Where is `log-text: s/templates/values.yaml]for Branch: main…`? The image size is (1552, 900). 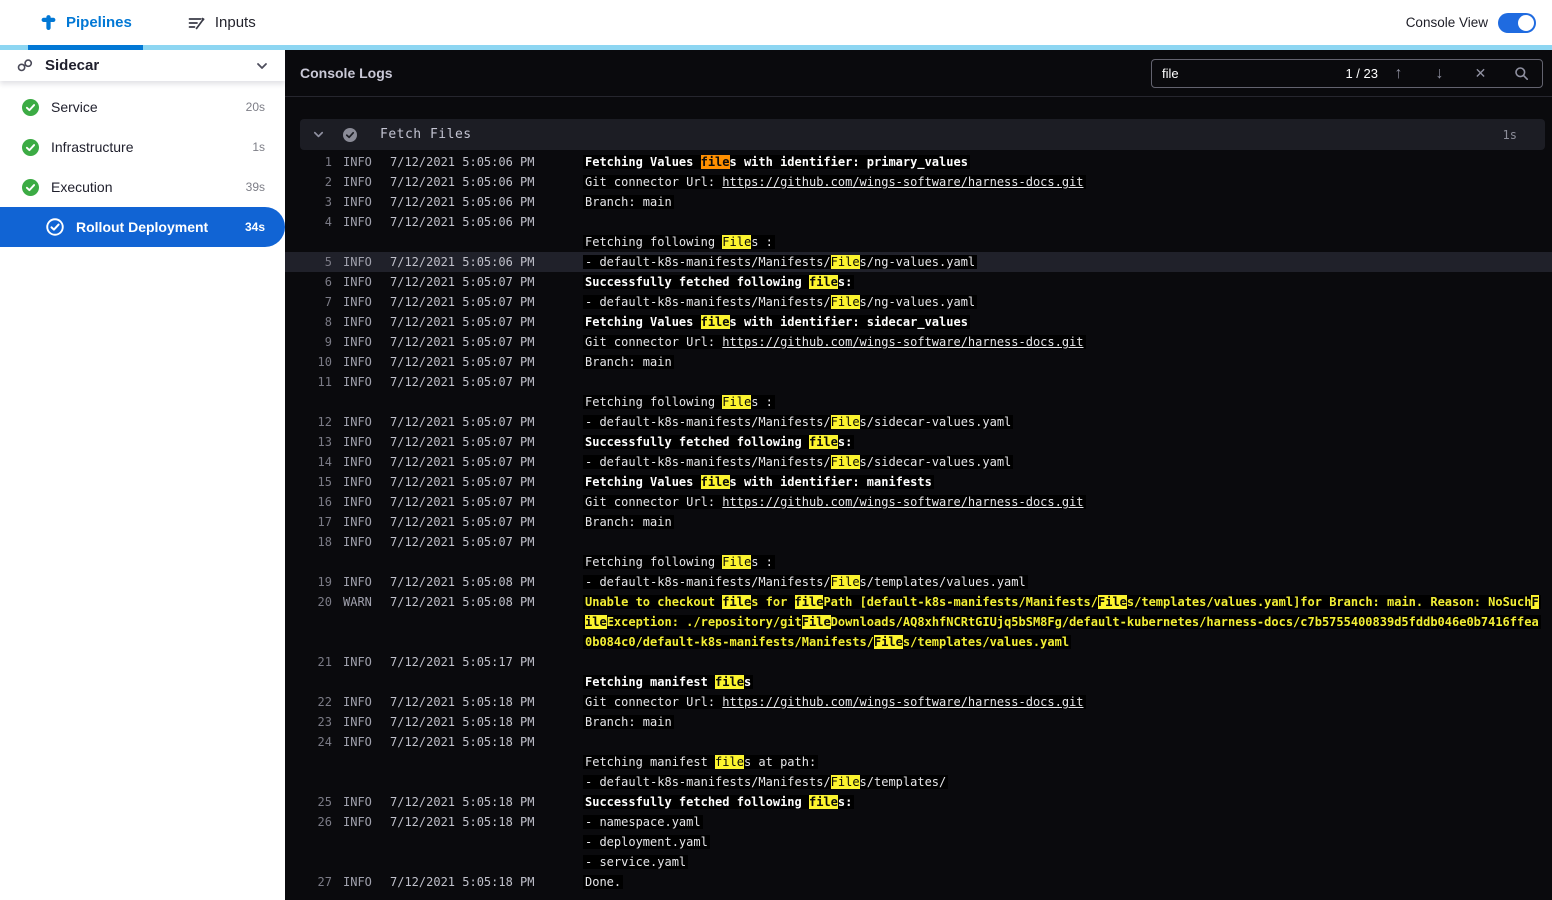 log-text: s/templates/values.yaml]for Branch: main… is located at coordinates (1329, 602).